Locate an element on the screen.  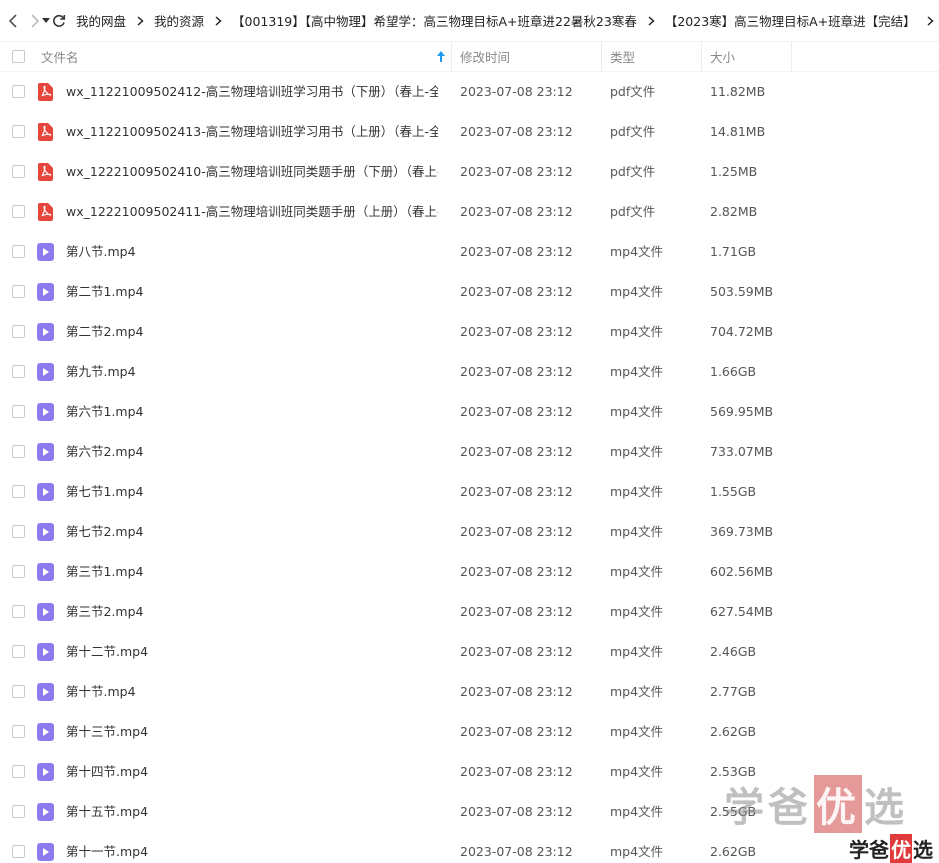
file-size: 704.72MB is located at coordinates (742, 331).